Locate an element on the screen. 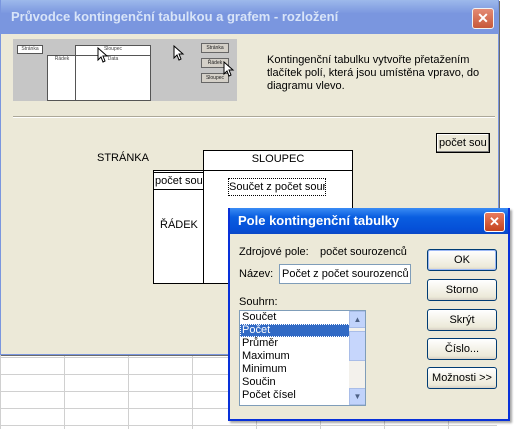 This screenshot has height=429, width=514. list-item-selected: Počet is located at coordinates (302, 330).